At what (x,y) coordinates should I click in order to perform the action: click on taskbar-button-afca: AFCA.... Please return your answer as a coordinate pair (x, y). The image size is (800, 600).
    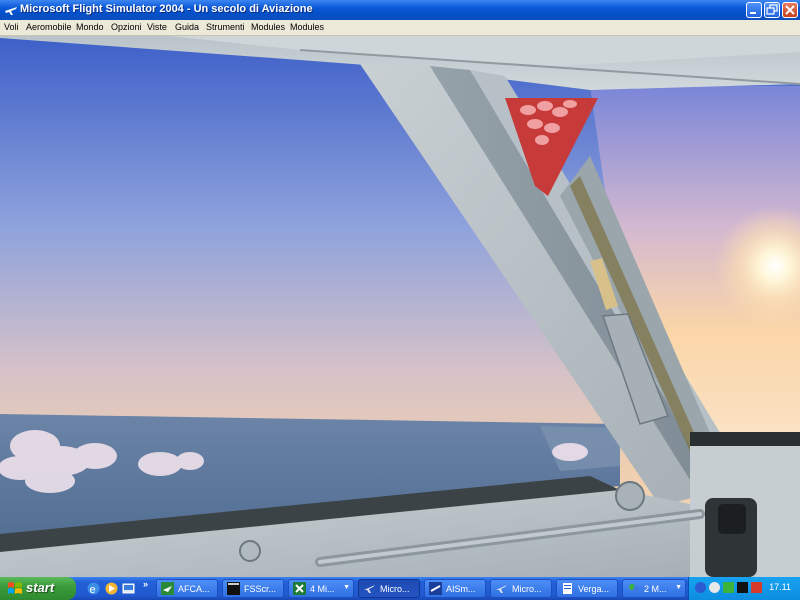
    Looking at the image, I should click on (187, 588).